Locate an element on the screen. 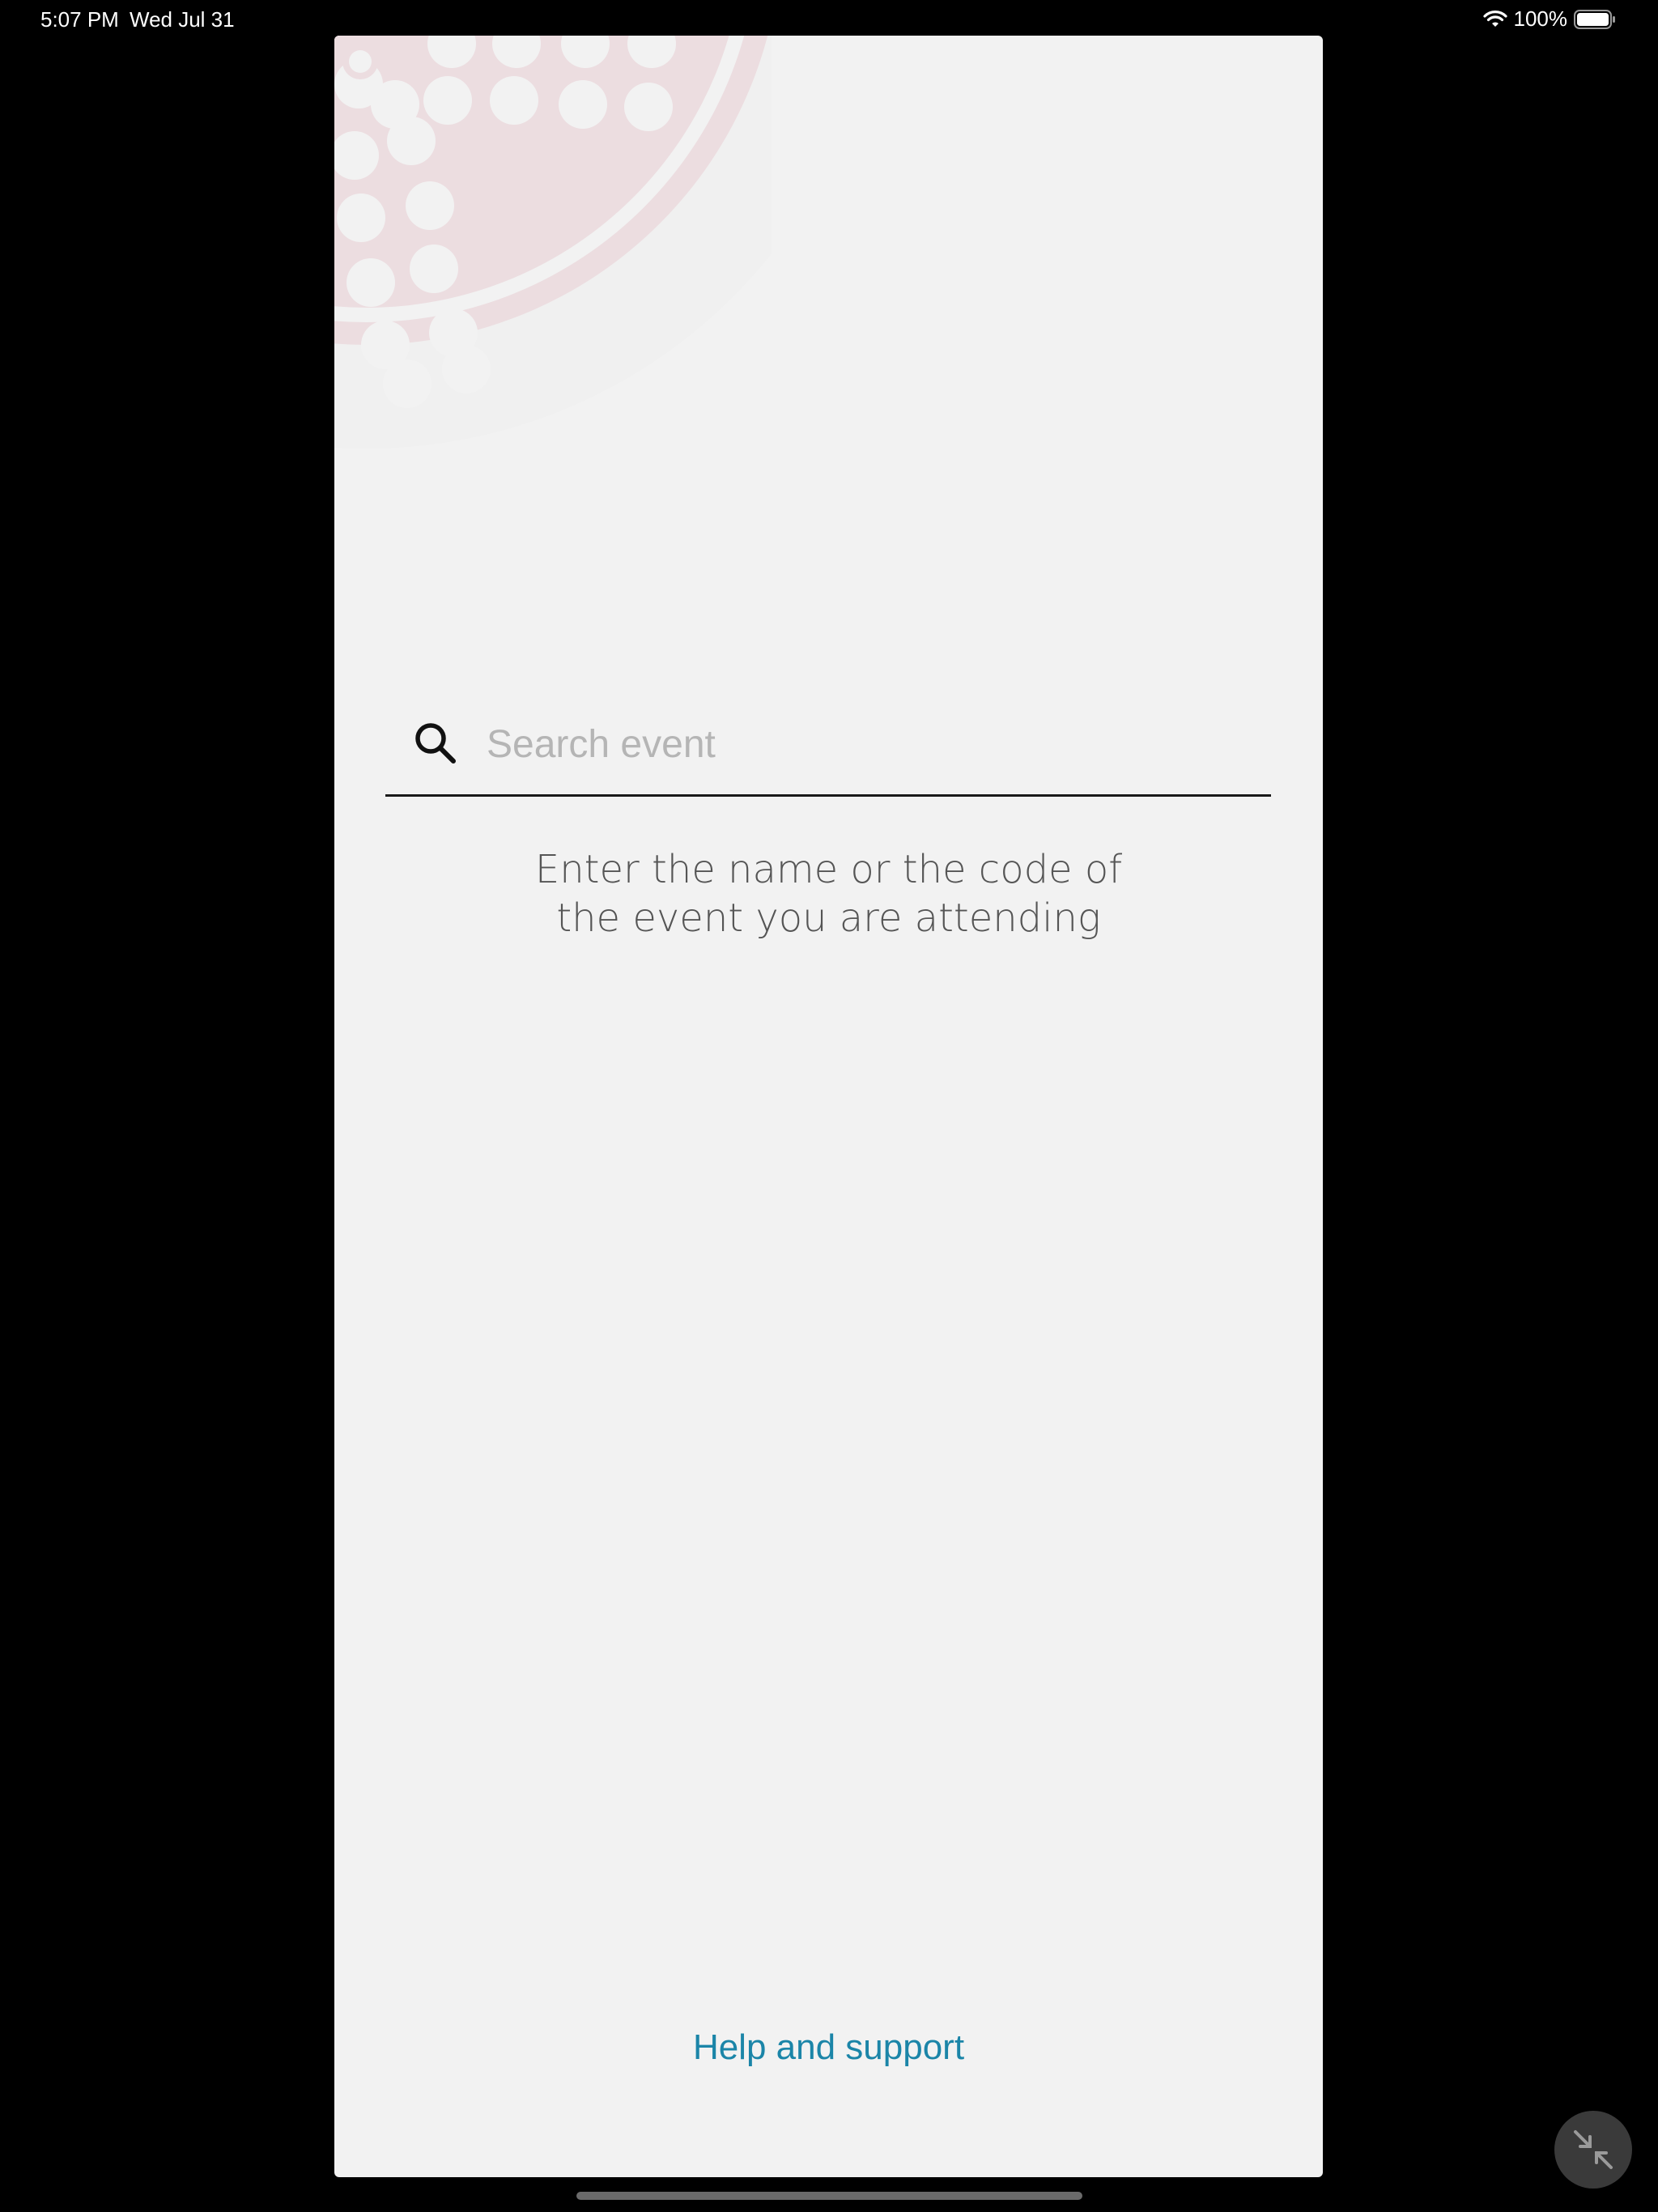 Image resolution: width=1658 pixels, height=2212 pixels. decor-small-dot-center is located at coordinates (360, 62).